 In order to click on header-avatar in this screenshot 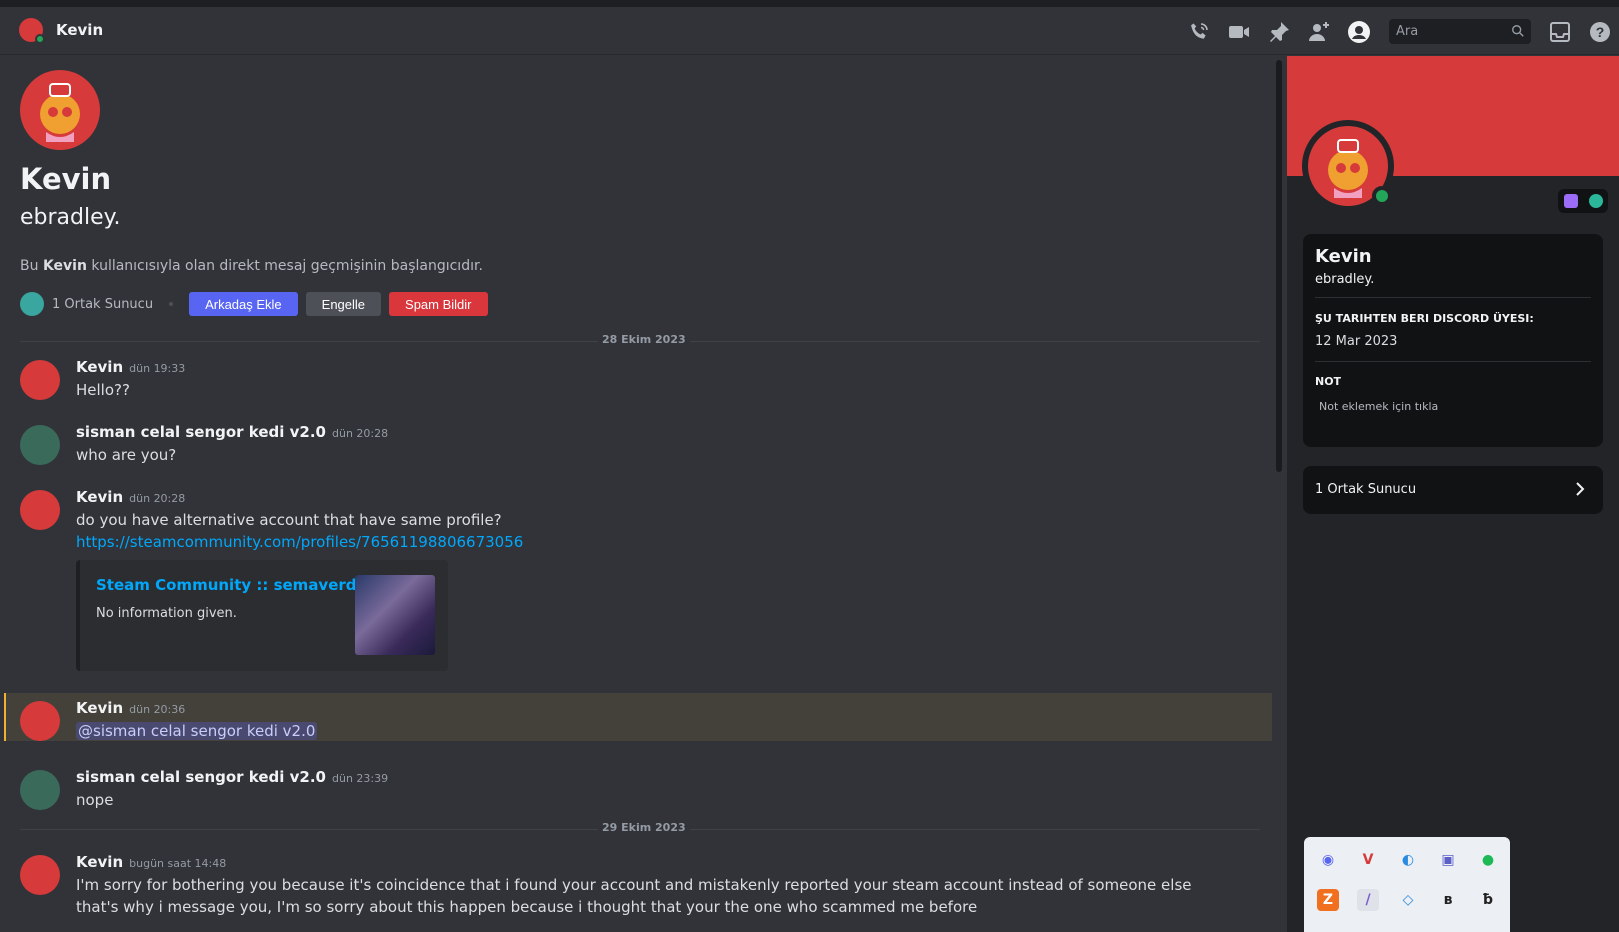, I will do `click(32, 31)`.